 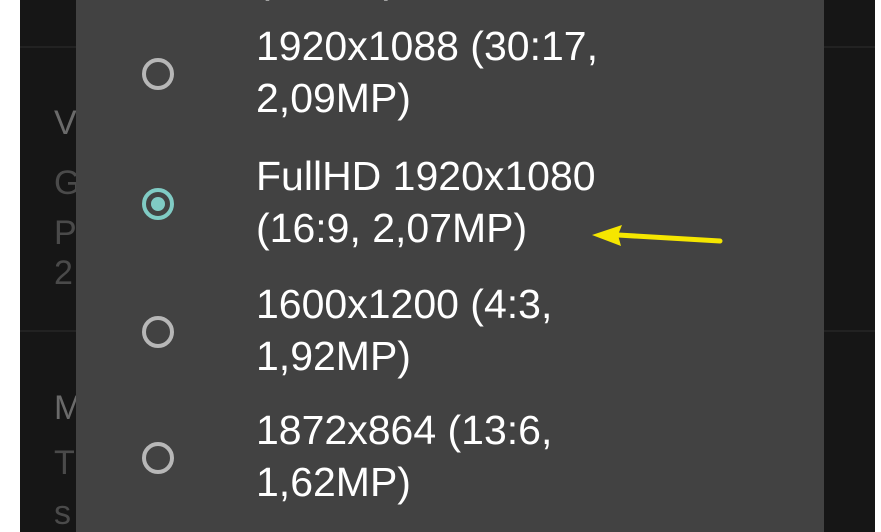 I want to click on partial-option-above: ( ), so click(x=326, y=2).